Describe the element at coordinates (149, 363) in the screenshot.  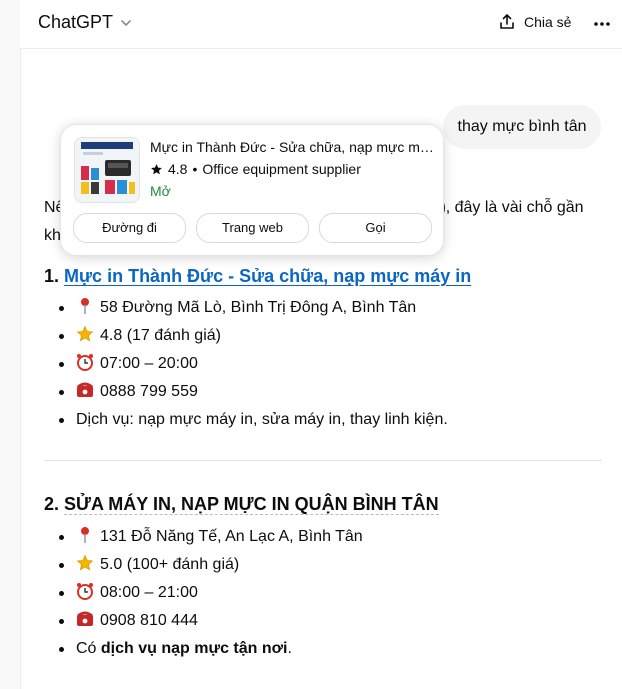
I see `hours-text: 07:00 – 20:00` at that location.